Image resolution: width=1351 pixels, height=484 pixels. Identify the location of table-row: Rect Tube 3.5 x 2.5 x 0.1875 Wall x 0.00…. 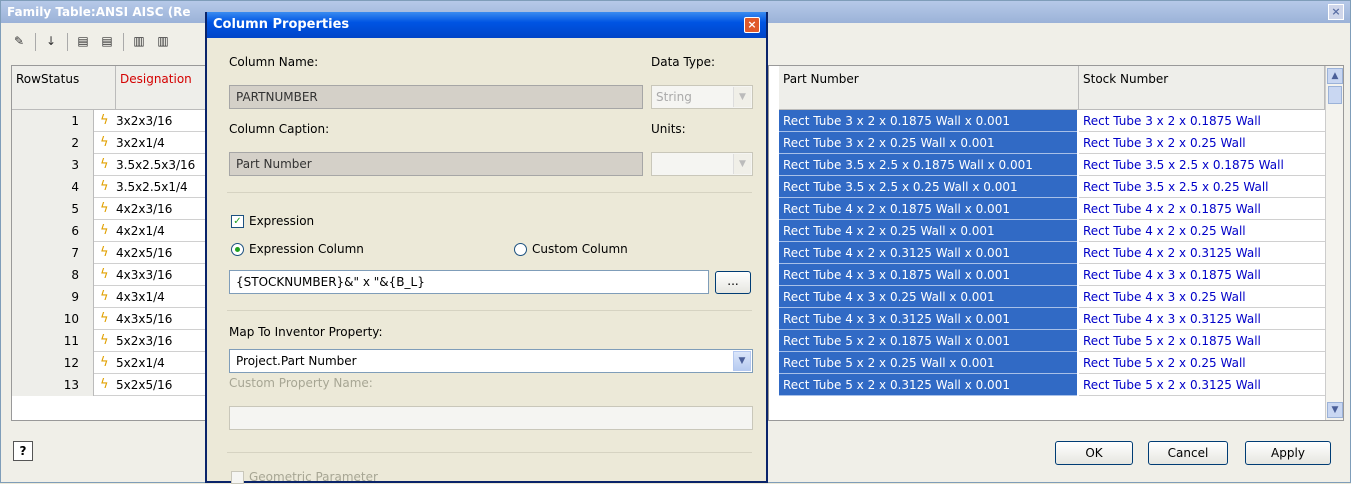
(1056, 165).